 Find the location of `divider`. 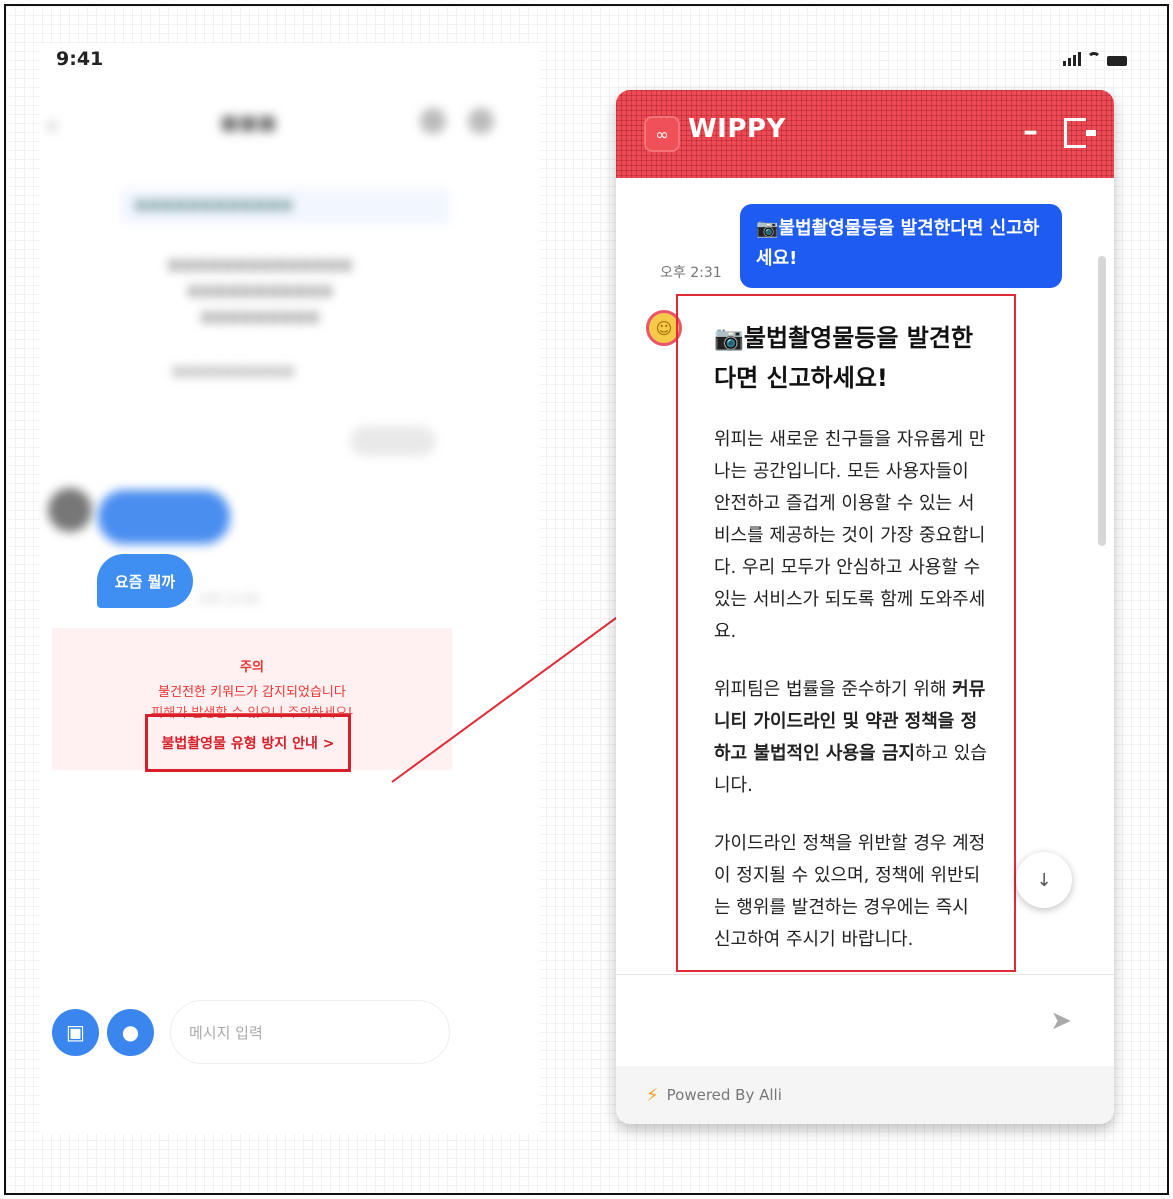

divider is located at coordinates (865, 974).